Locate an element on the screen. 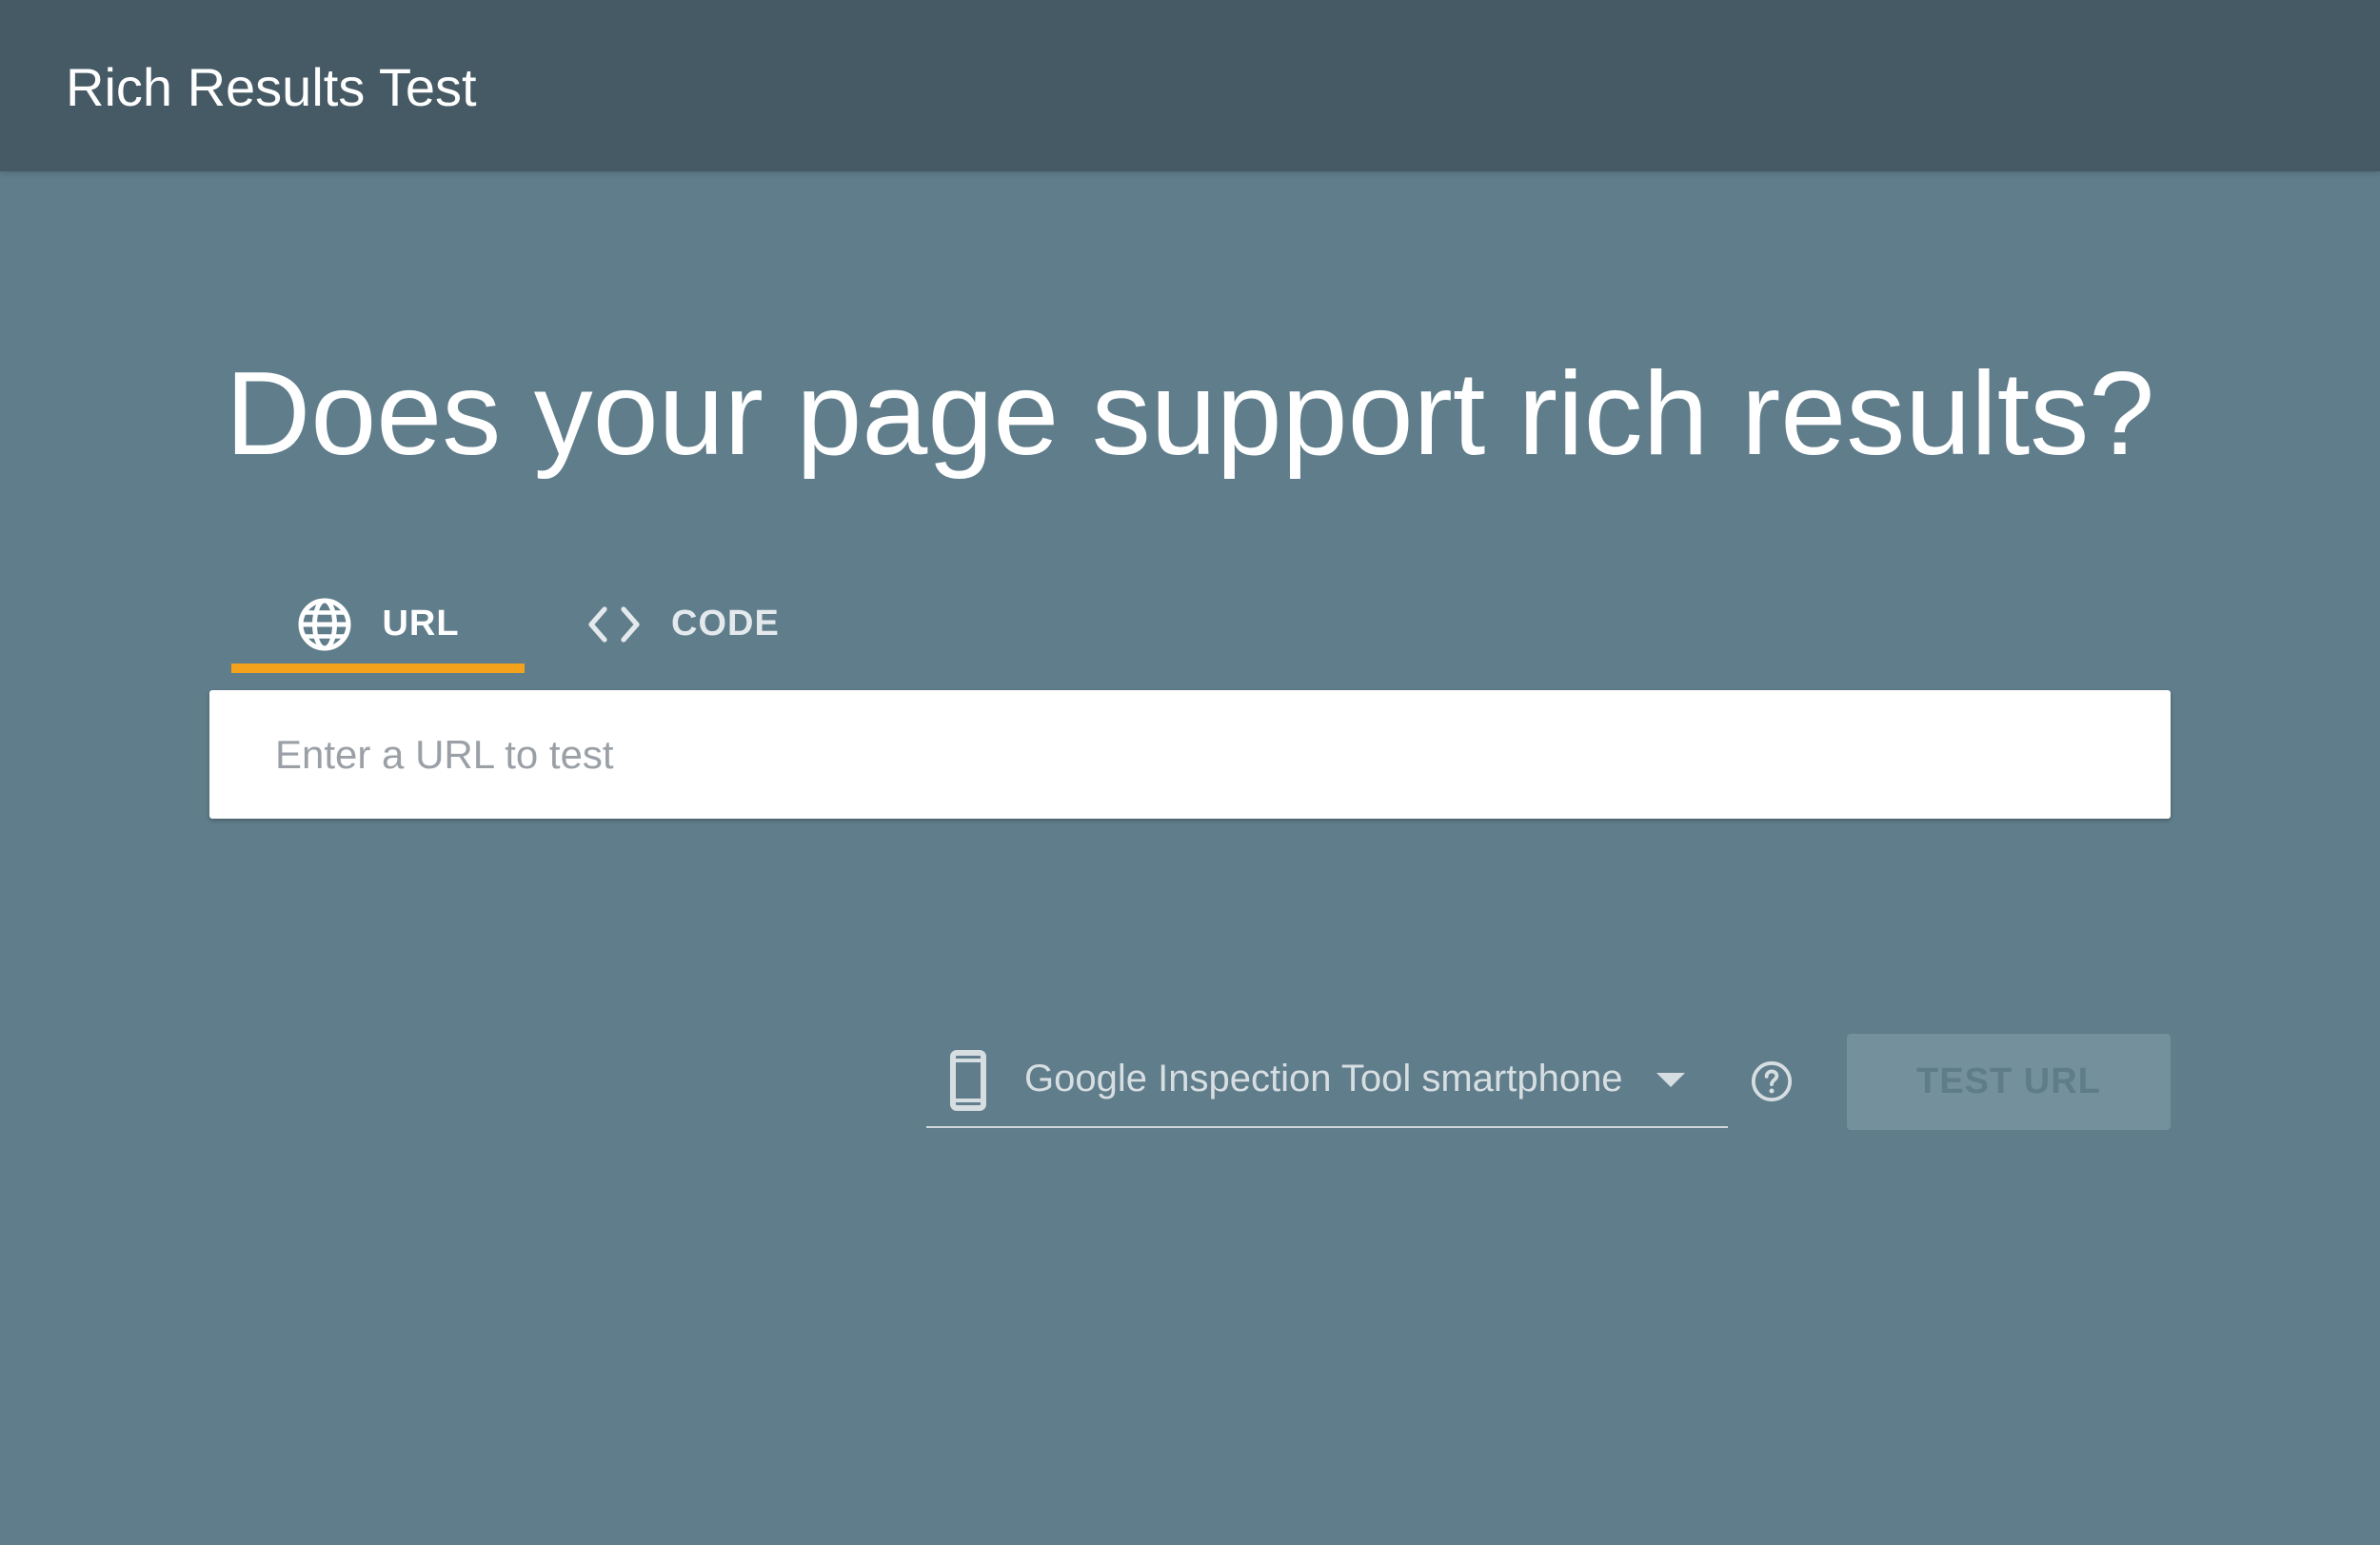 The height and width of the screenshot is (1545, 2380). tab-url: URL is located at coordinates (378, 624).